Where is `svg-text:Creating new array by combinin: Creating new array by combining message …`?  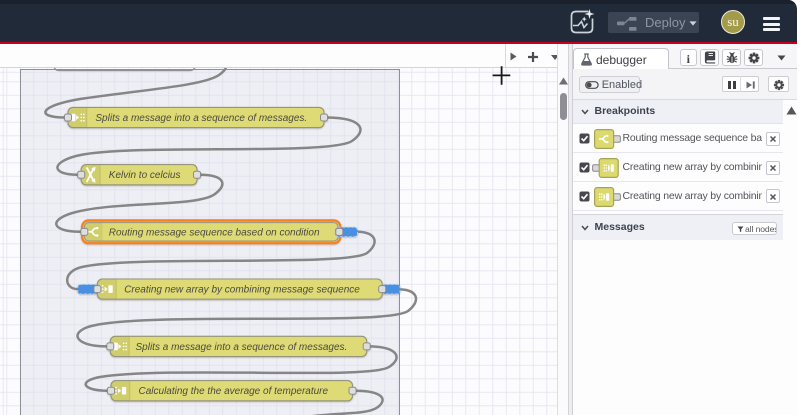 svg-text:Creating new array by combinin: Creating new array by combining message … is located at coordinates (242, 290).